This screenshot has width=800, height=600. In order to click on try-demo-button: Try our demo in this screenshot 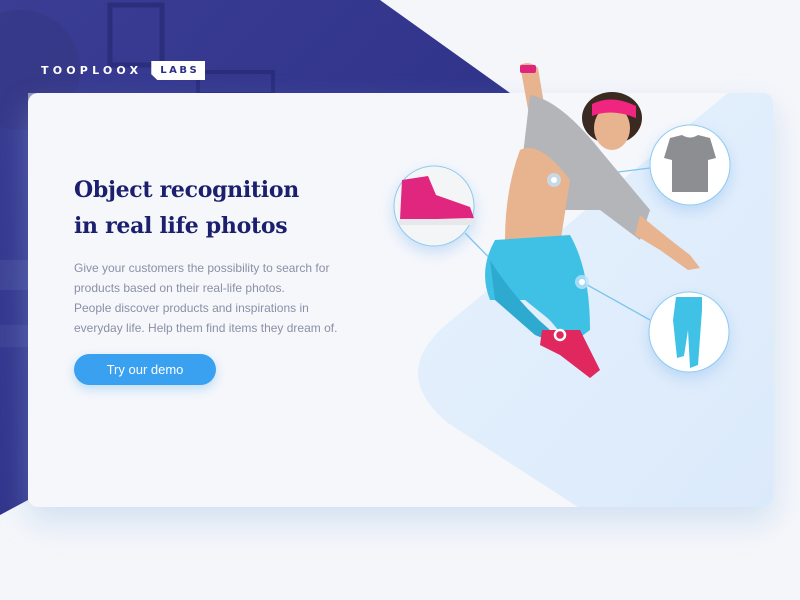, I will do `click(145, 369)`.